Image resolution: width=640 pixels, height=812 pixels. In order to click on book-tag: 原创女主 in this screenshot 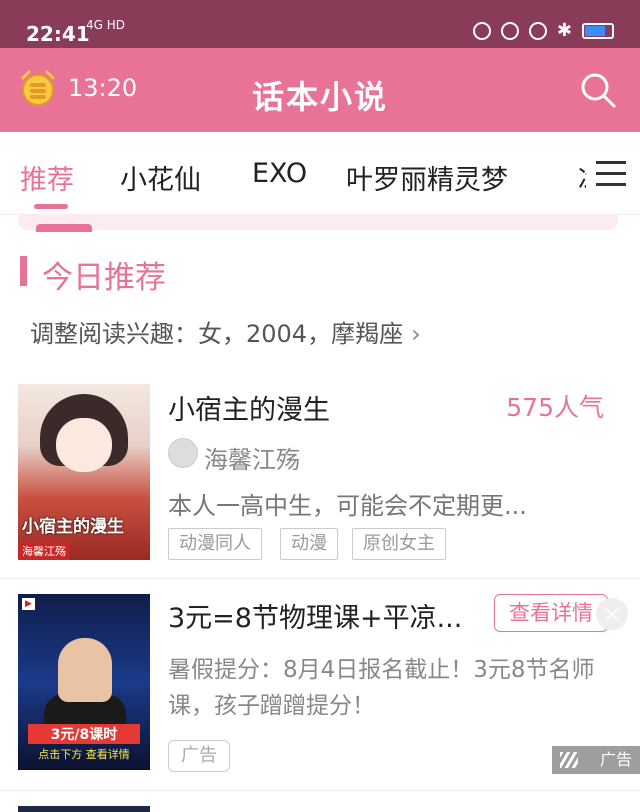, I will do `click(399, 544)`.